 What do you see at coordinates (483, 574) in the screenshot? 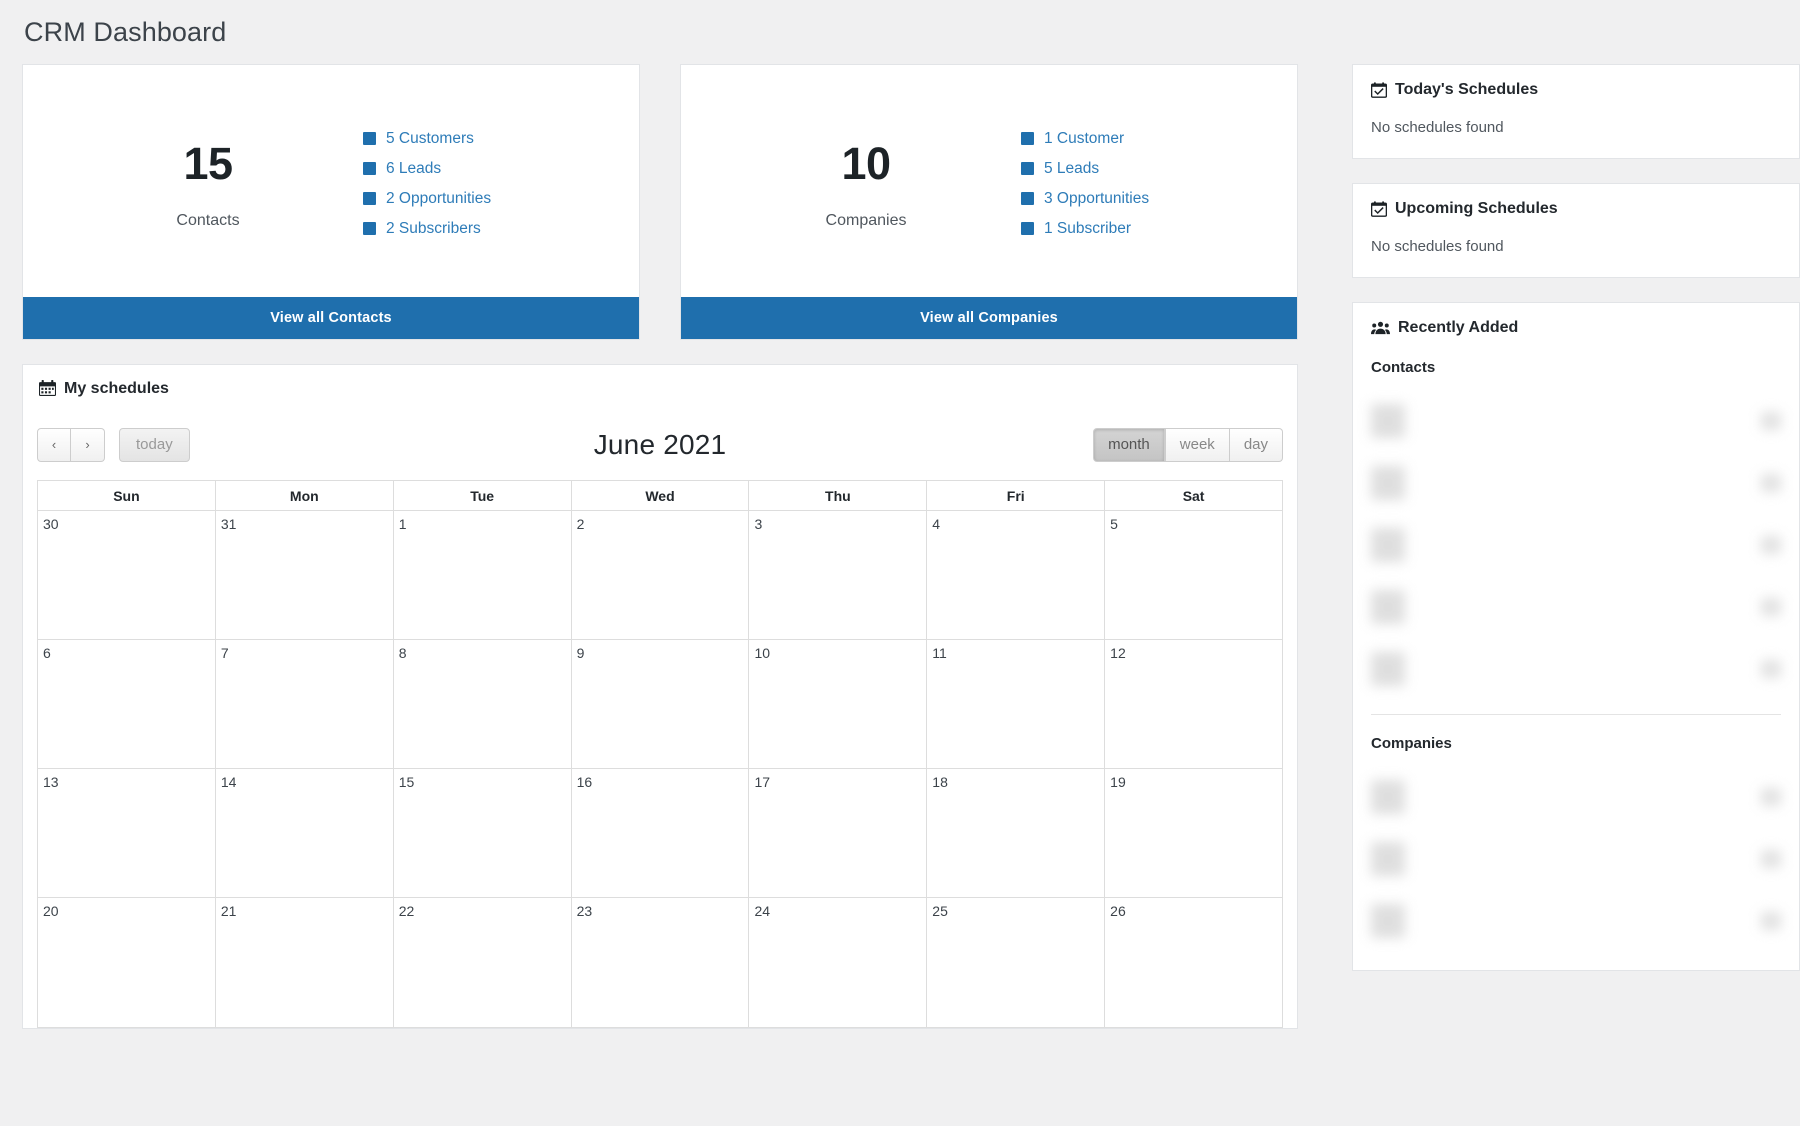
I see `calendar-day-cell: 1` at bounding box center [483, 574].